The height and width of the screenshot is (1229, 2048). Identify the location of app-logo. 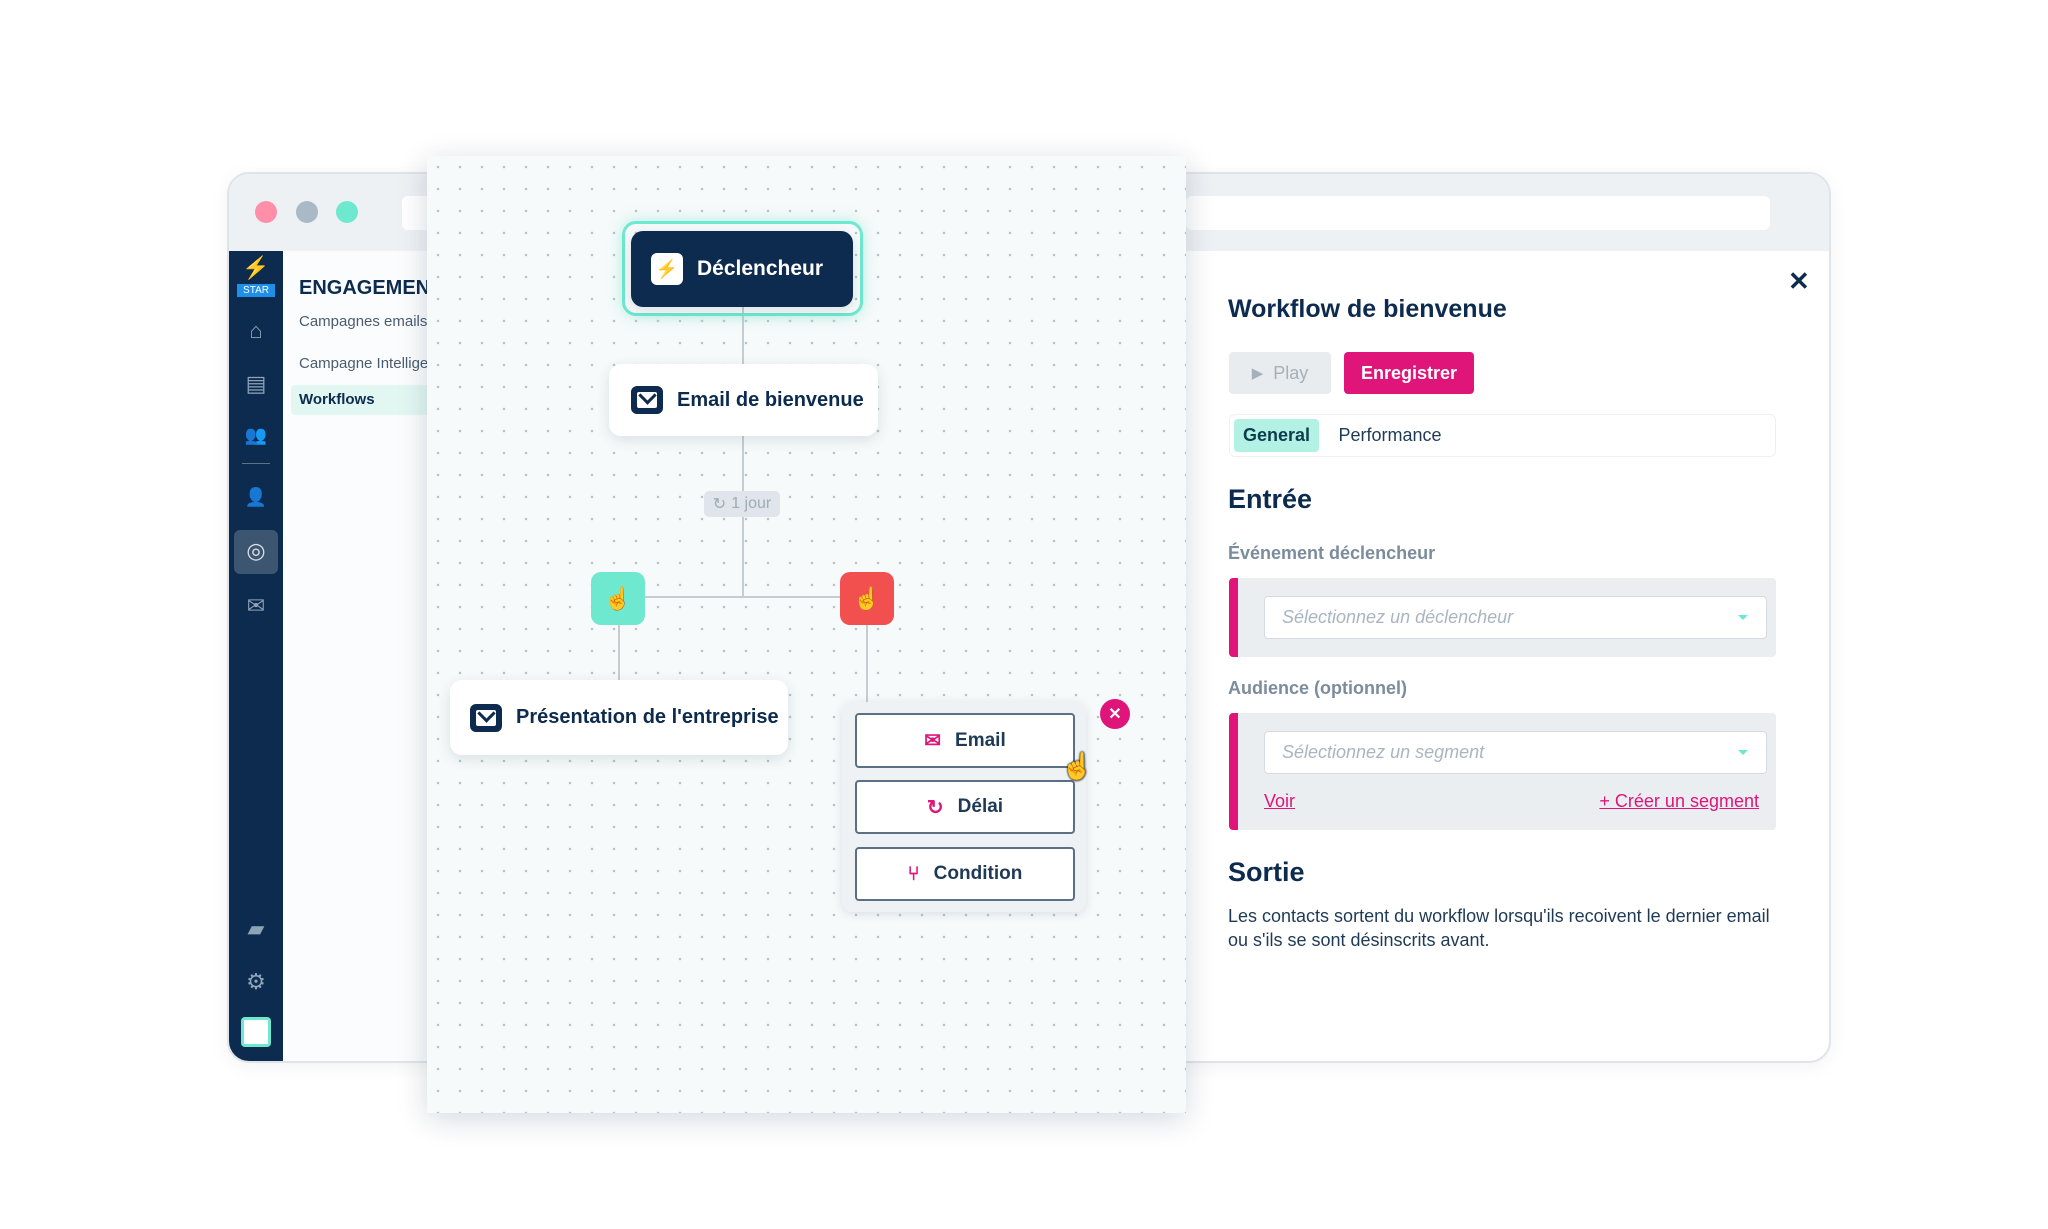
(256, 1032).